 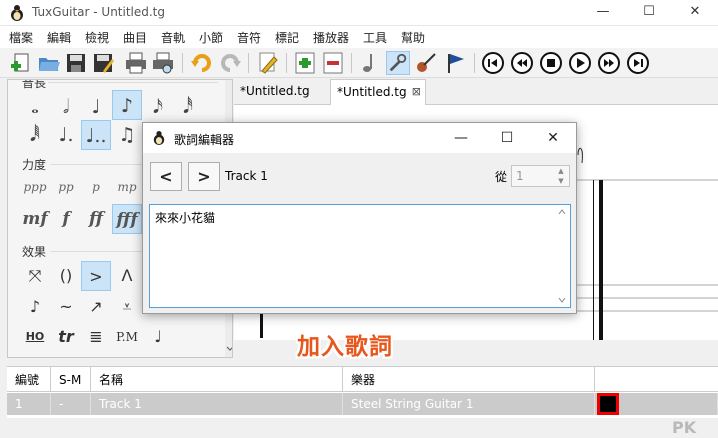 I want to click on dialog-minimize-button: —, so click(x=461, y=138).